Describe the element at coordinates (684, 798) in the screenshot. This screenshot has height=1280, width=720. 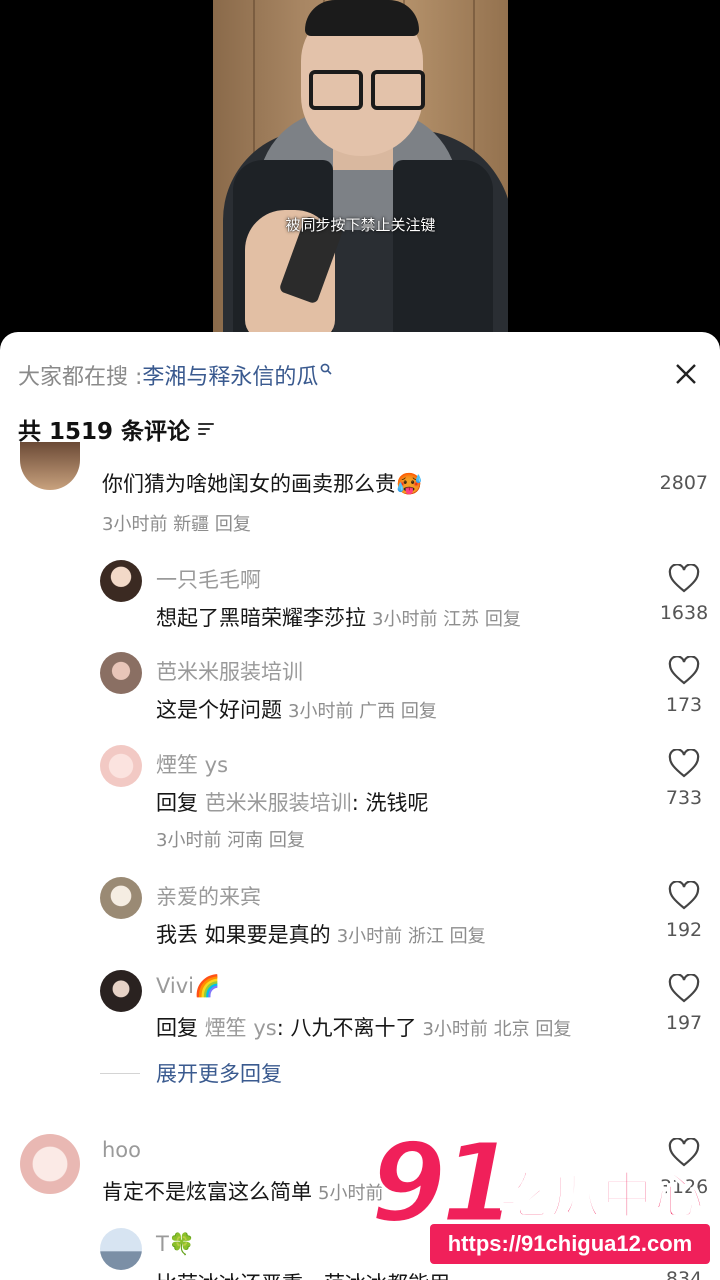
I see `like-count: 733` at that location.